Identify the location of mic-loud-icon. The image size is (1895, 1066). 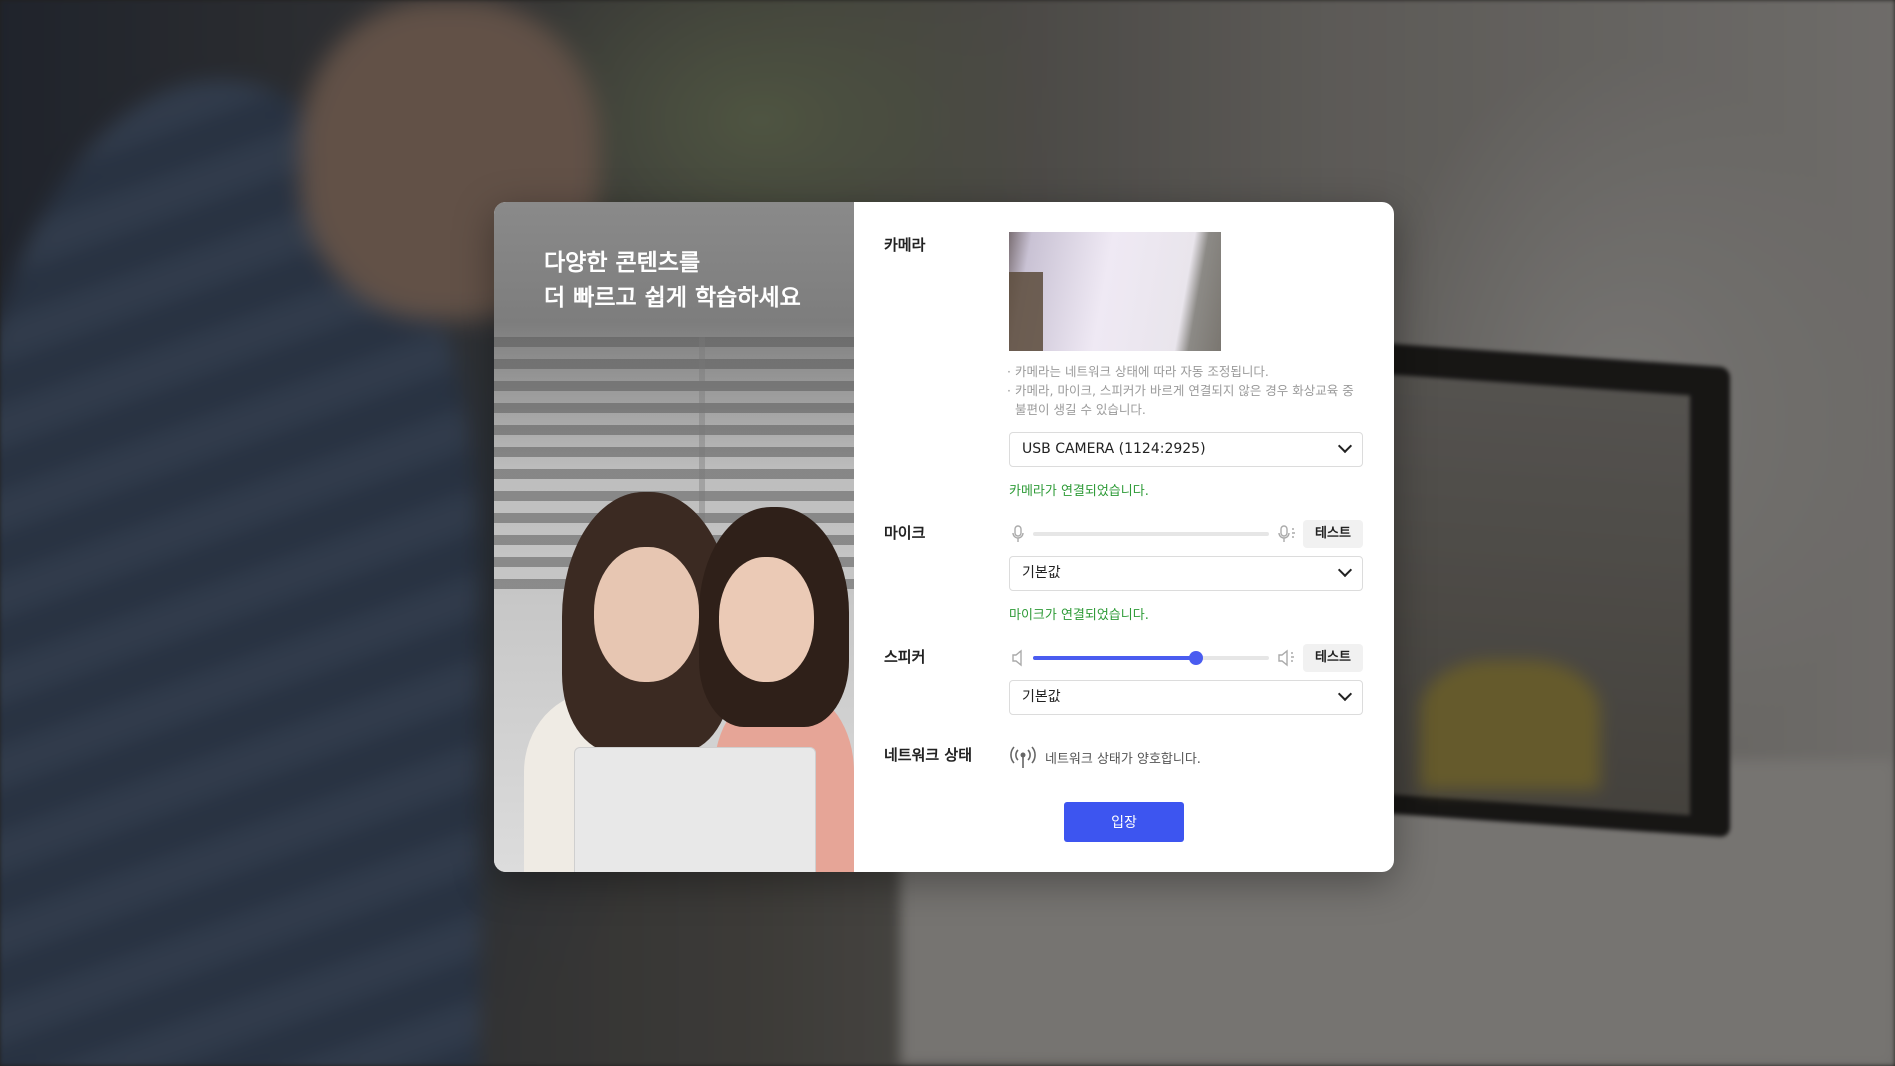
(1287, 534).